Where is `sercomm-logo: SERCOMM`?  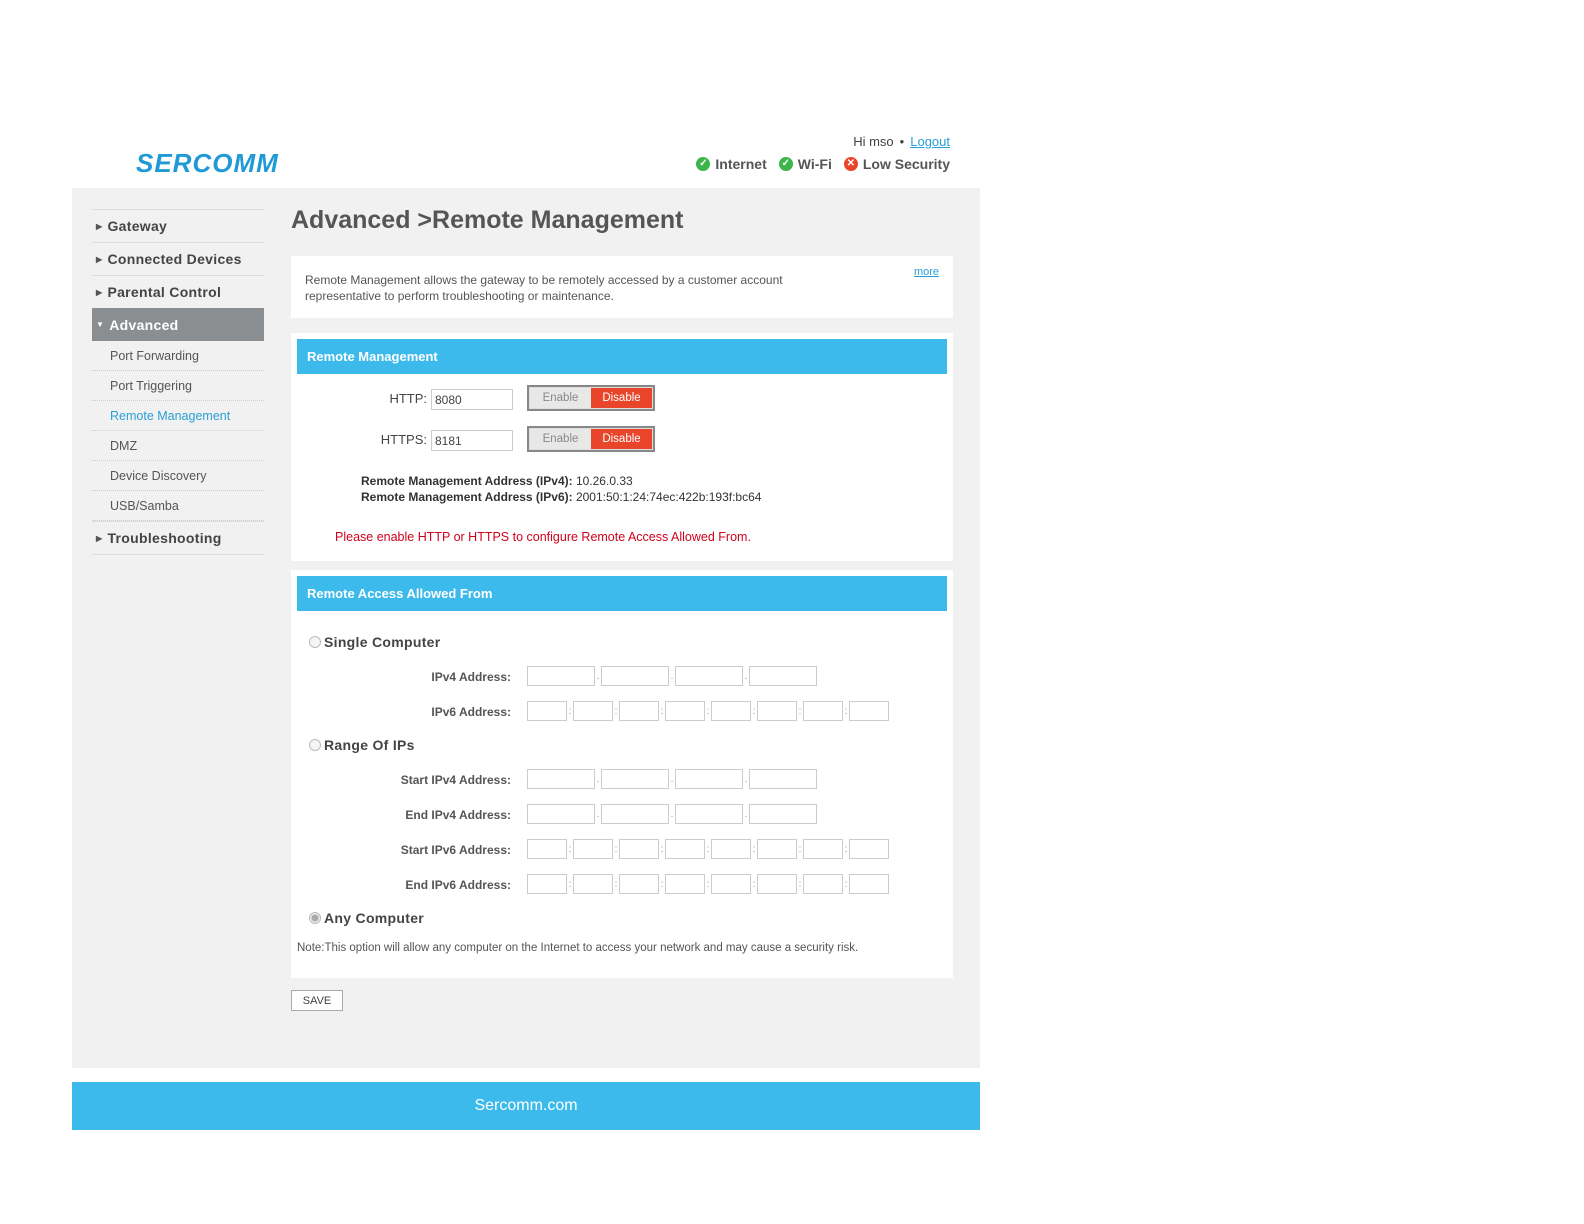
sercomm-logo: SERCOMM is located at coordinates (208, 163).